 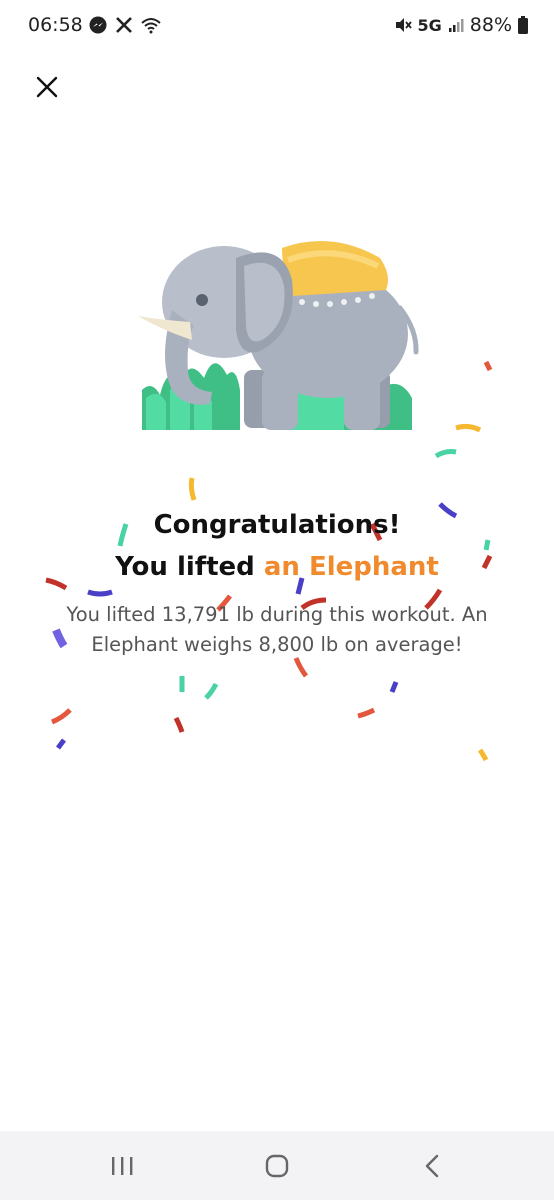 I want to click on messenger-icon, so click(x=98, y=25).